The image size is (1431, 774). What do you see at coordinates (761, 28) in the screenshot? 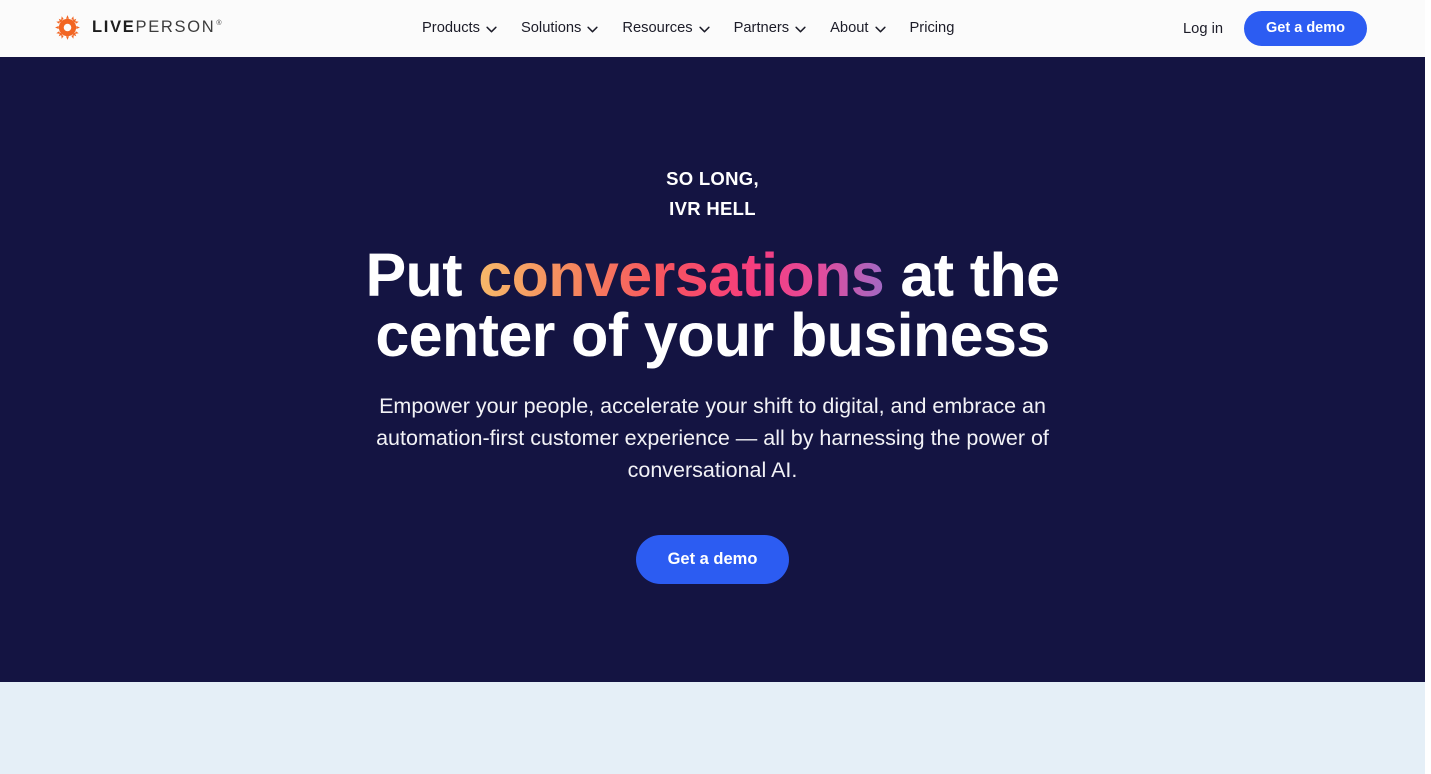
I see `nav-label-partners: Partners` at bounding box center [761, 28].